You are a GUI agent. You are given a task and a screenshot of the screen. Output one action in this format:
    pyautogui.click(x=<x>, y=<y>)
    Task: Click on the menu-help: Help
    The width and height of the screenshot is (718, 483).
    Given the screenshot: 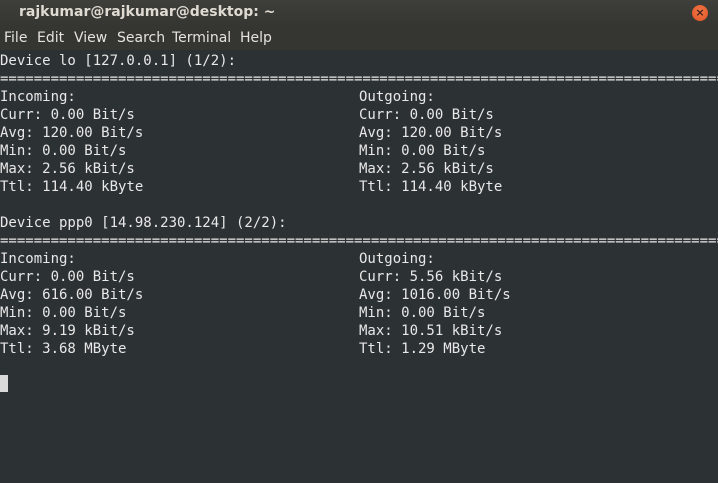 What is the action you would take?
    pyautogui.click(x=256, y=38)
    